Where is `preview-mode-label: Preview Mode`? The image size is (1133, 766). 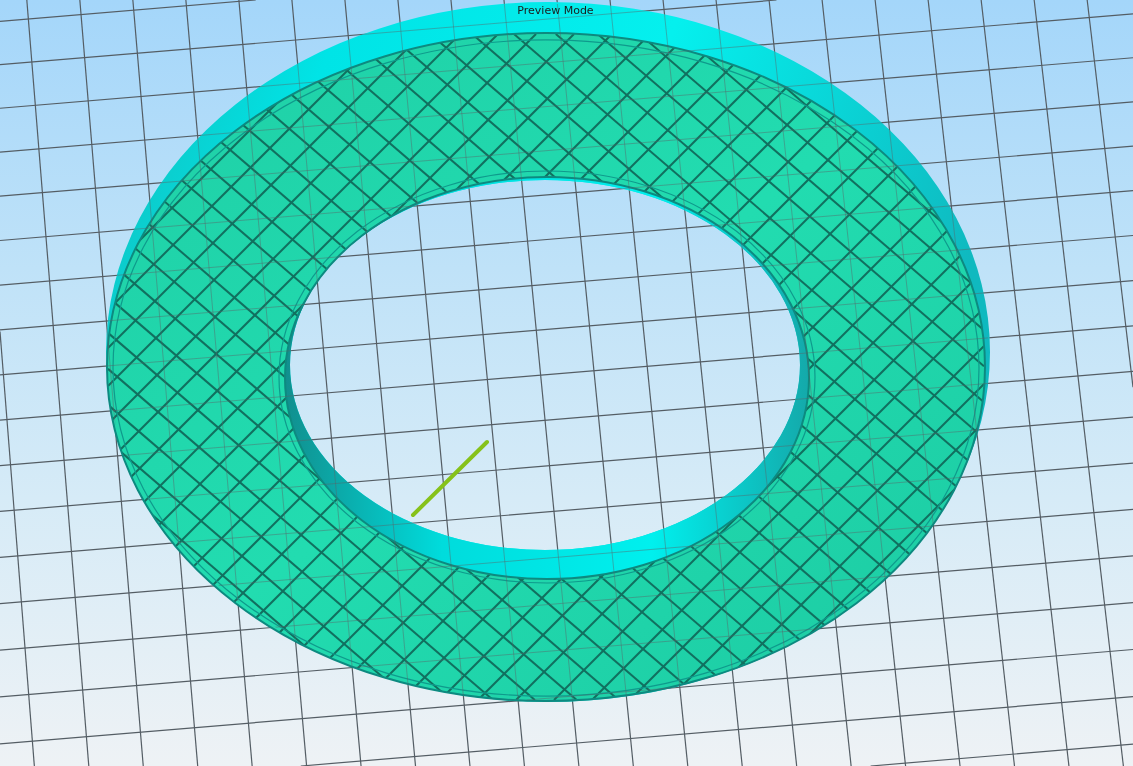
preview-mode-label: Preview Mode is located at coordinates (555, 10).